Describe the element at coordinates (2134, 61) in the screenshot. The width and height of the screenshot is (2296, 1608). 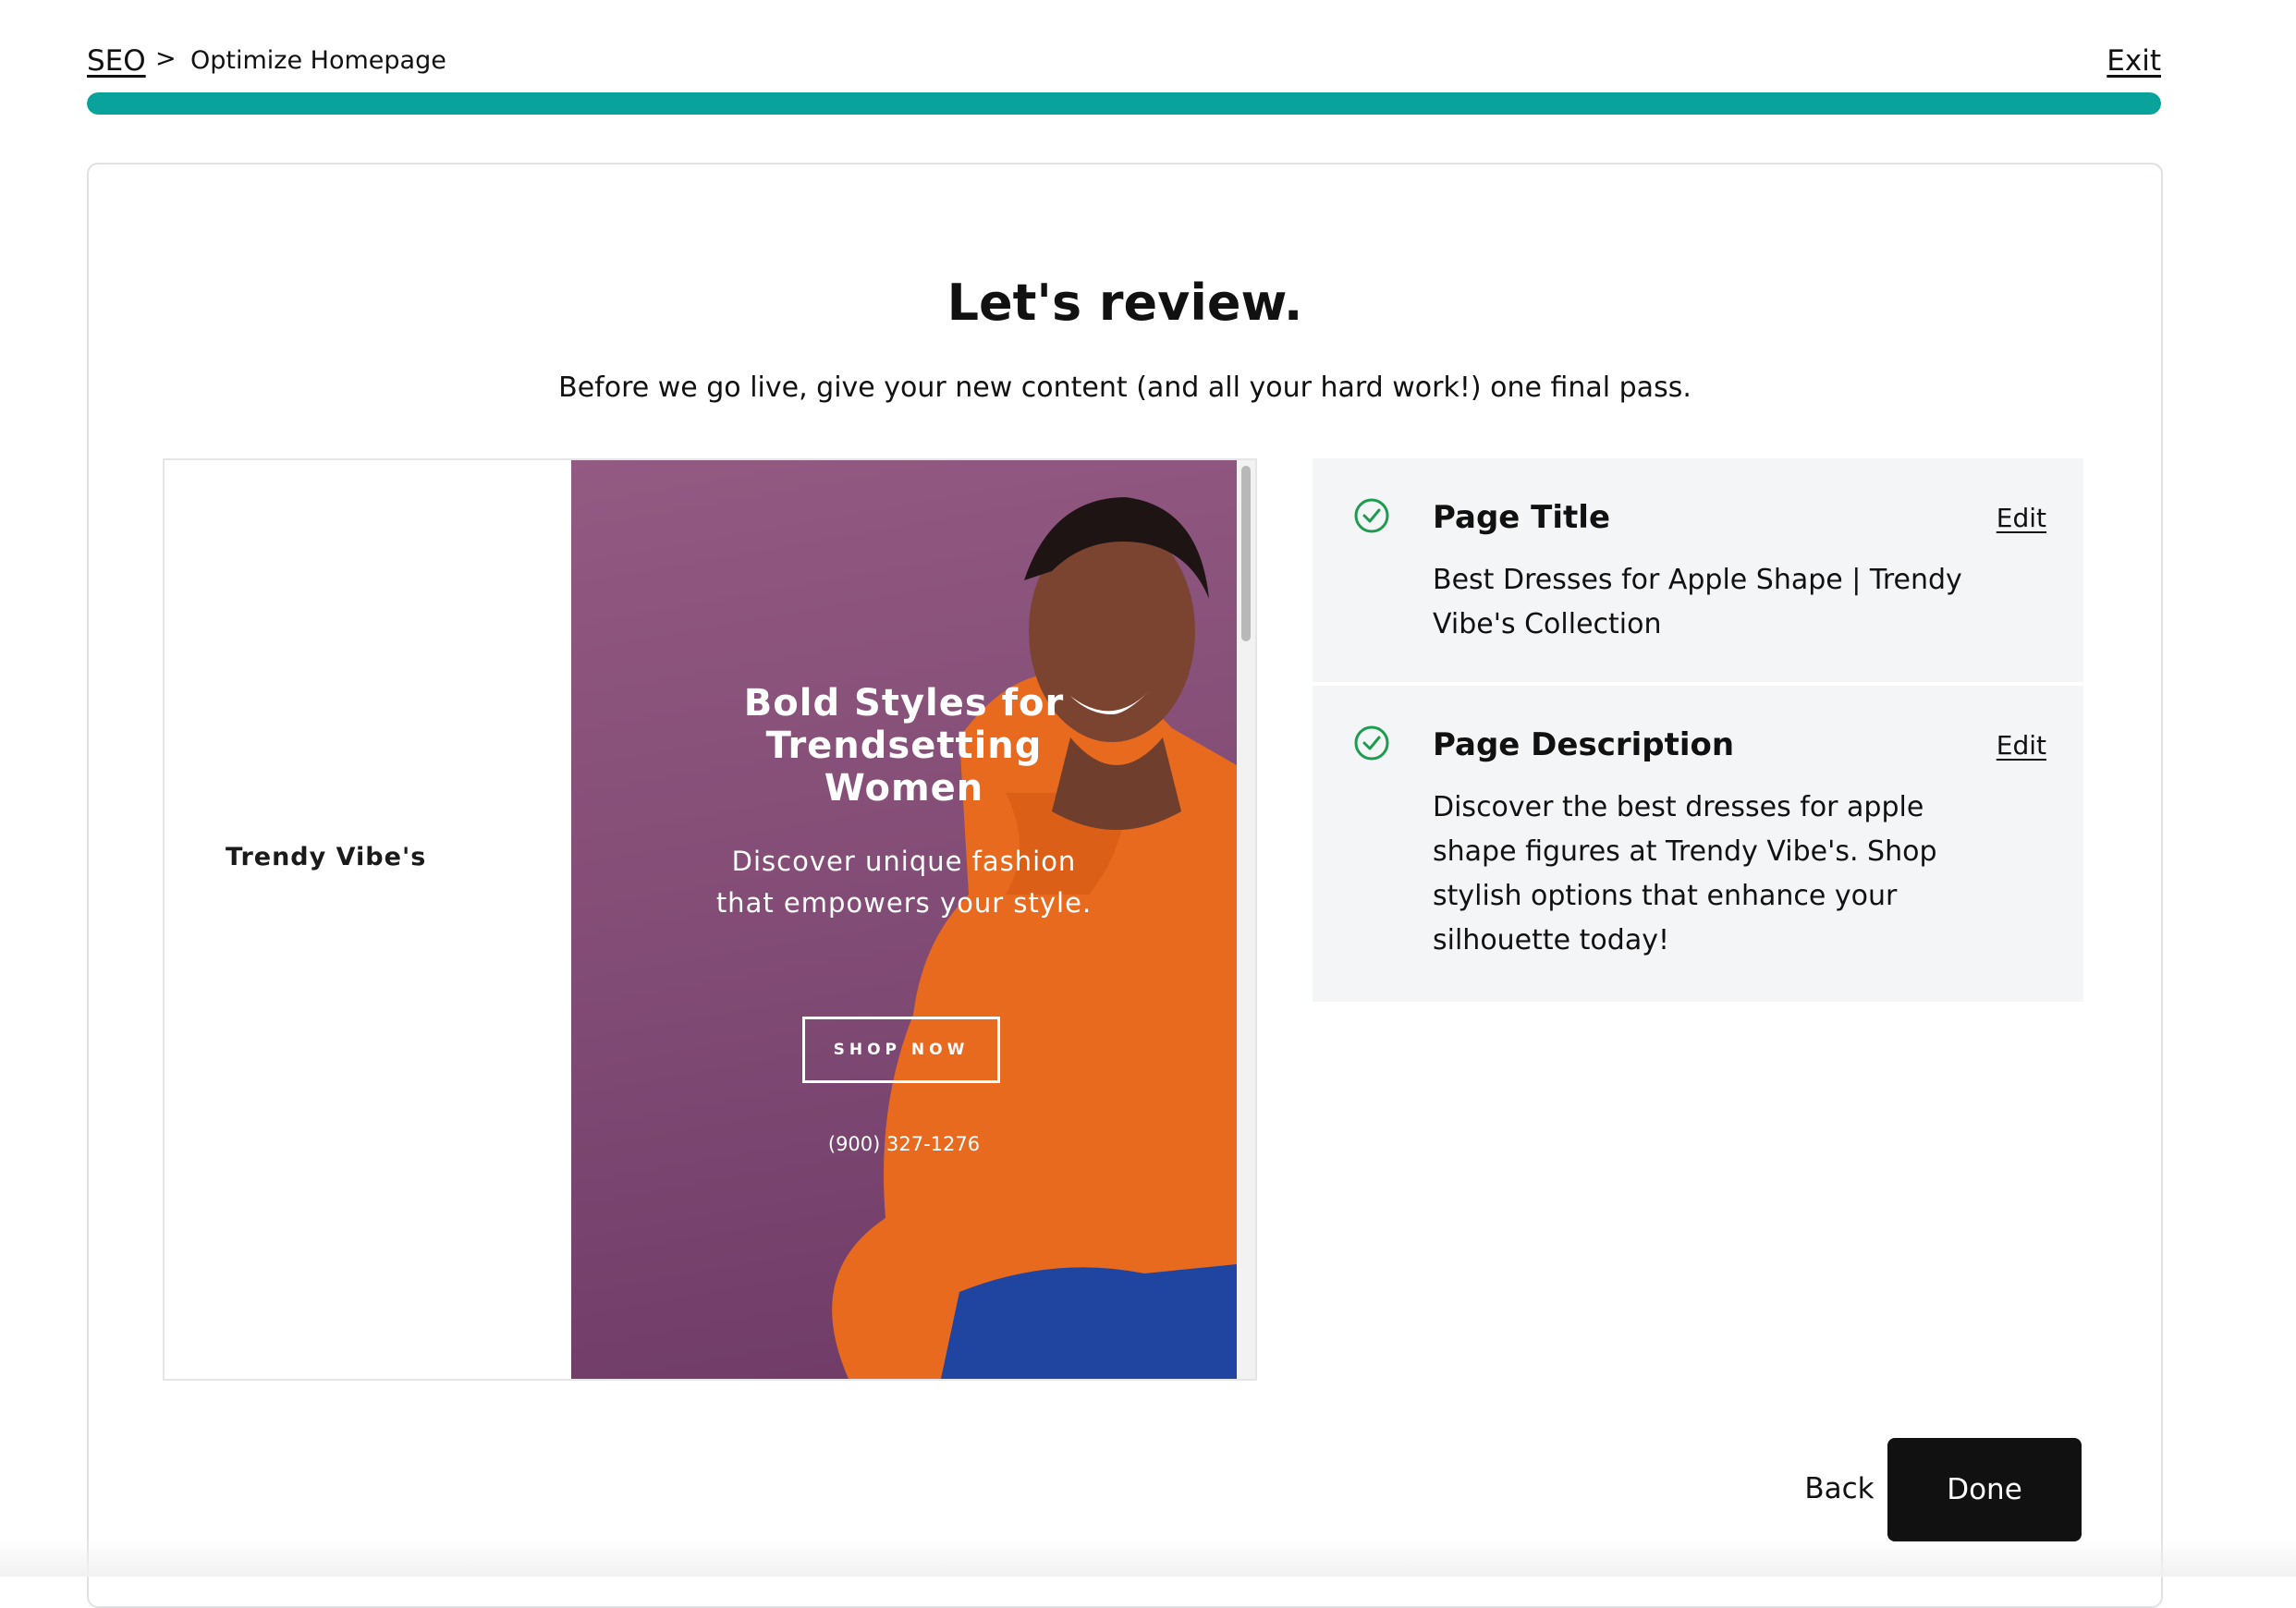
I see `exit-link: Exit` at that location.